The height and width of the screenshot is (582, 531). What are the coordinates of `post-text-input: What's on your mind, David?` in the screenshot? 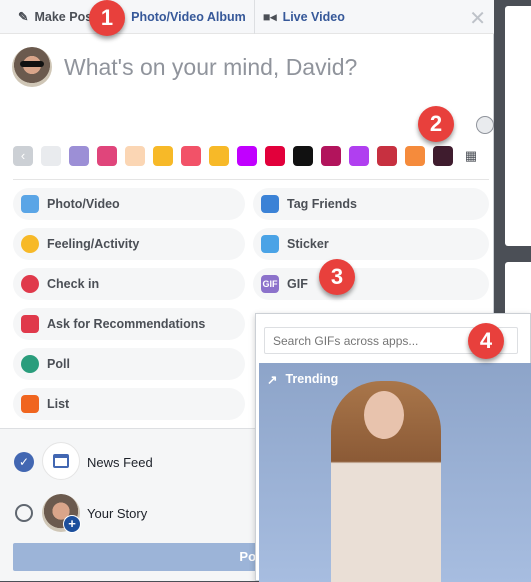 It's located at (210, 67).